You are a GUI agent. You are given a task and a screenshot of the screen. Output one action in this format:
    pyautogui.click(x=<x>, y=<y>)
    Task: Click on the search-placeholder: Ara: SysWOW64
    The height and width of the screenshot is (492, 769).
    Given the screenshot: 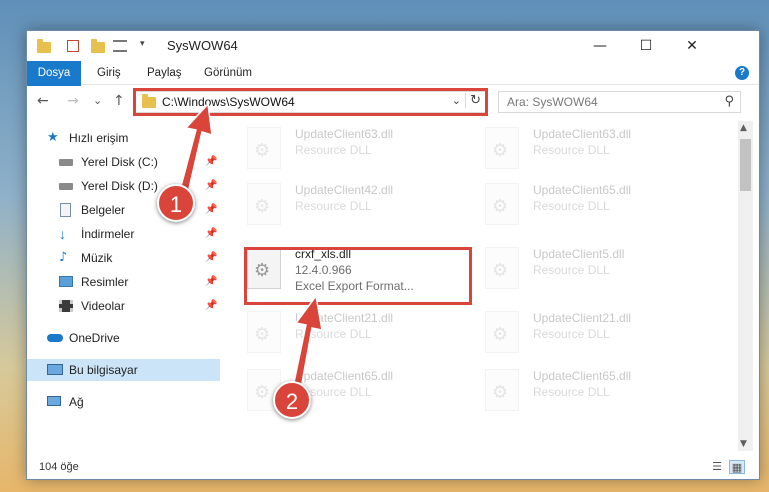 What is the action you would take?
    pyautogui.click(x=552, y=102)
    